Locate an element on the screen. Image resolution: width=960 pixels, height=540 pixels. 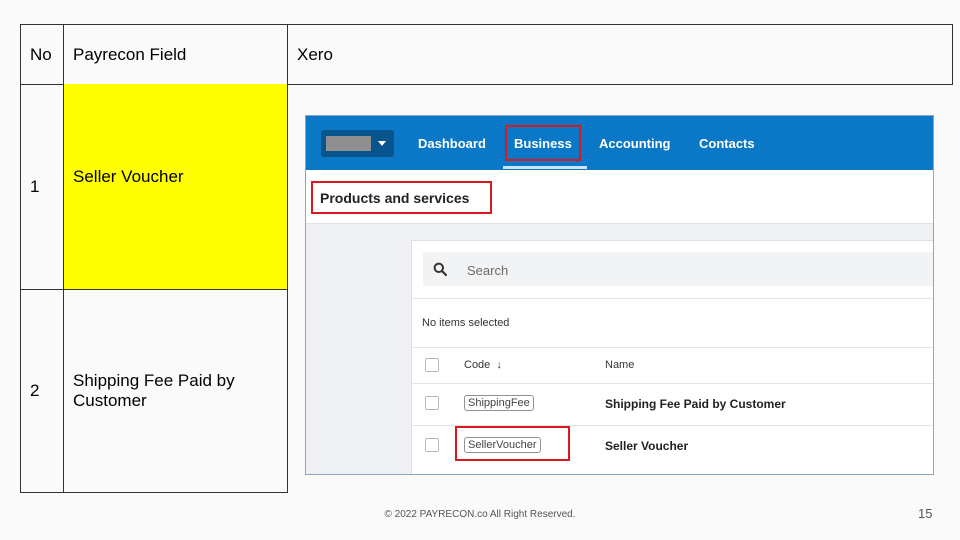
search-divider is located at coordinates (672, 298).